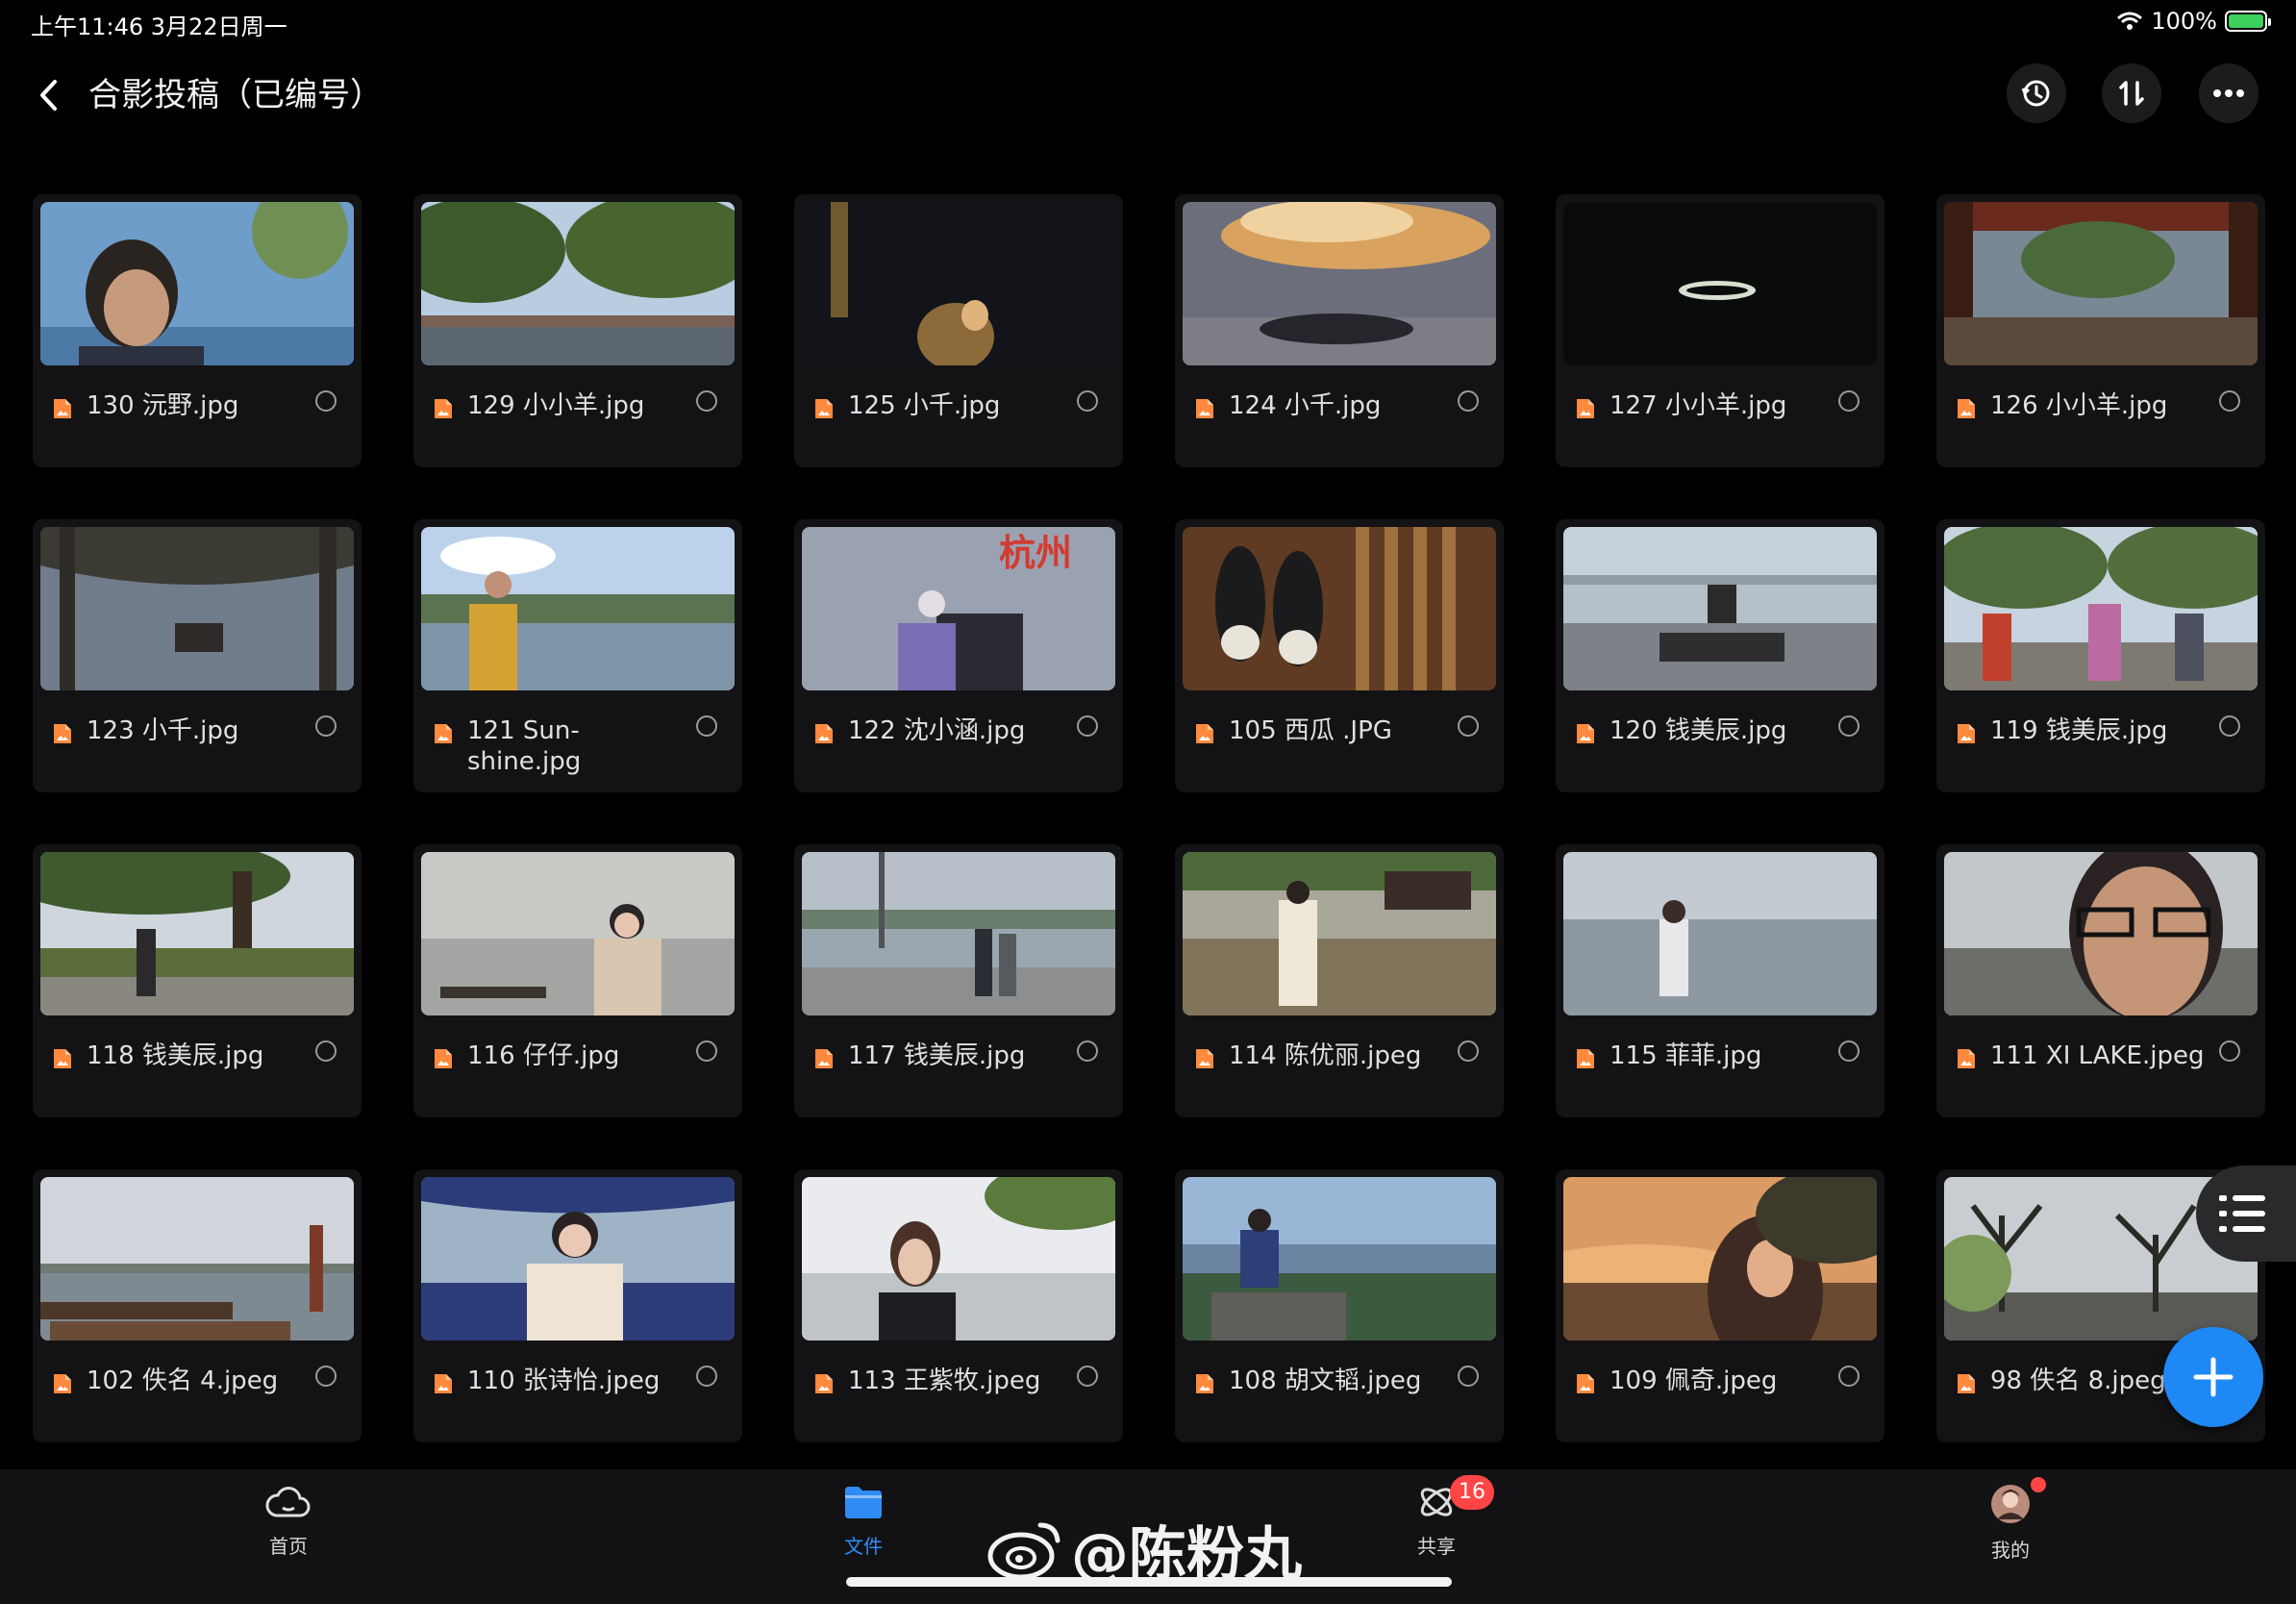 The width and height of the screenshot is (2296, 1604). I want to click on file-card: 124 小千.jpg, so click(1339, 330).